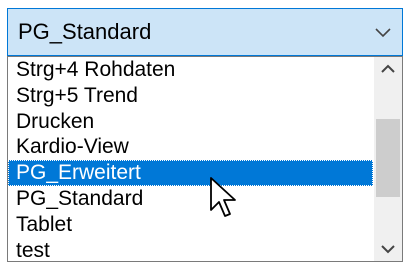 Image resolution: width=411 pixels, height=268 pixels. What do you see at coordinates (44, 224) in the screenshot?
I see `list-item-label: Tablet` at bounding box center [44, 224].